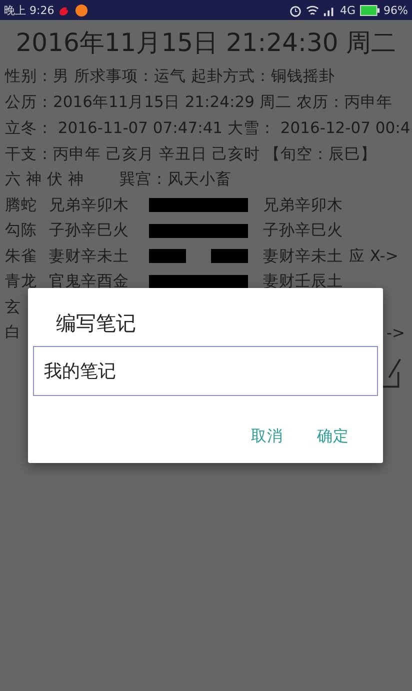 This screenshot has height=691, width=412. I want to click on six-god-label: 腾蛇, so click(21, 205).